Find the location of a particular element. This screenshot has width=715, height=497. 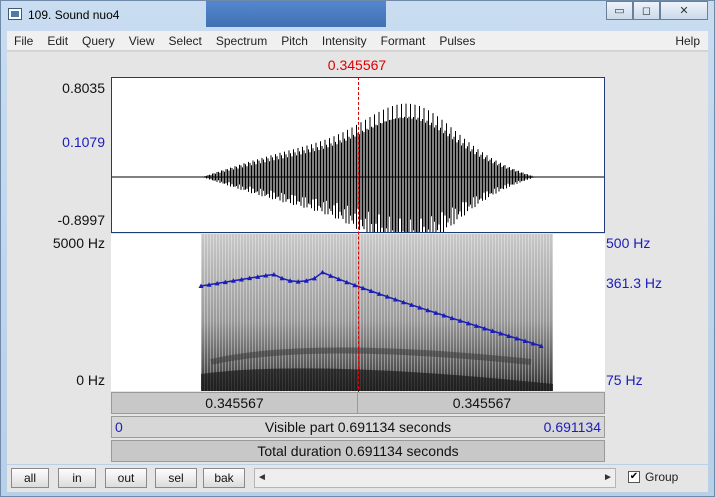

time-bar-left: 0.345567 is located at coordinates (235, 403).